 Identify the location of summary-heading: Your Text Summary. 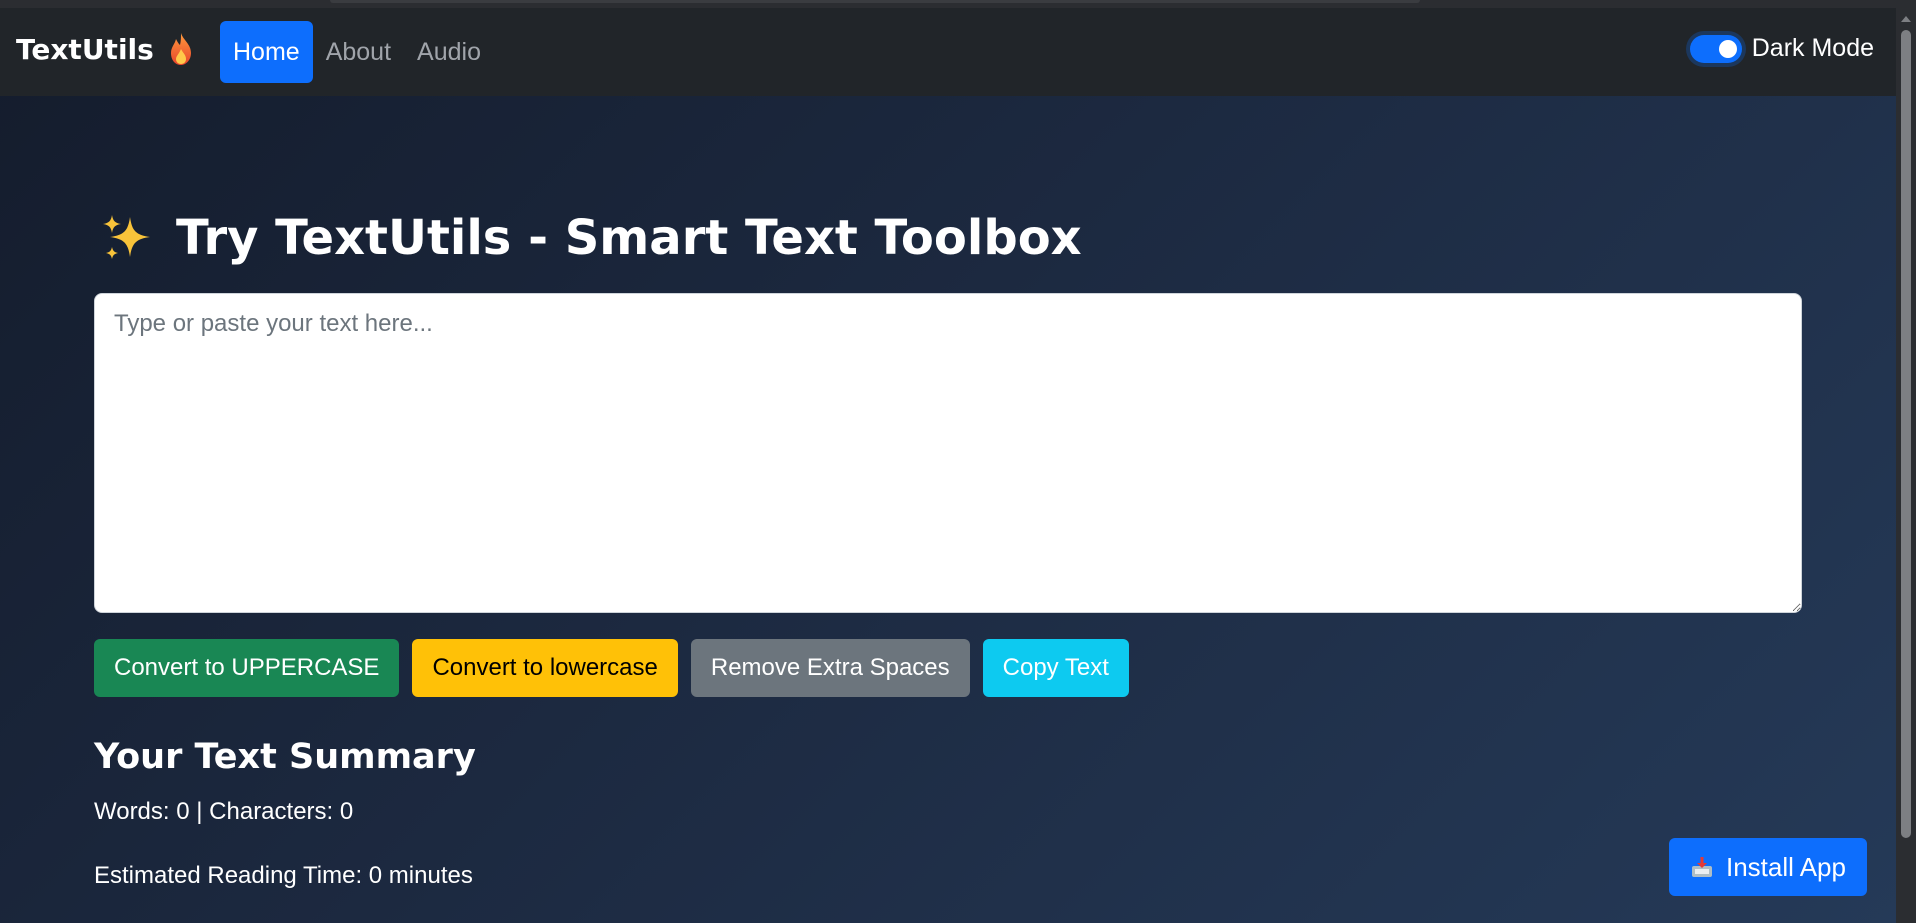
(285, 757).